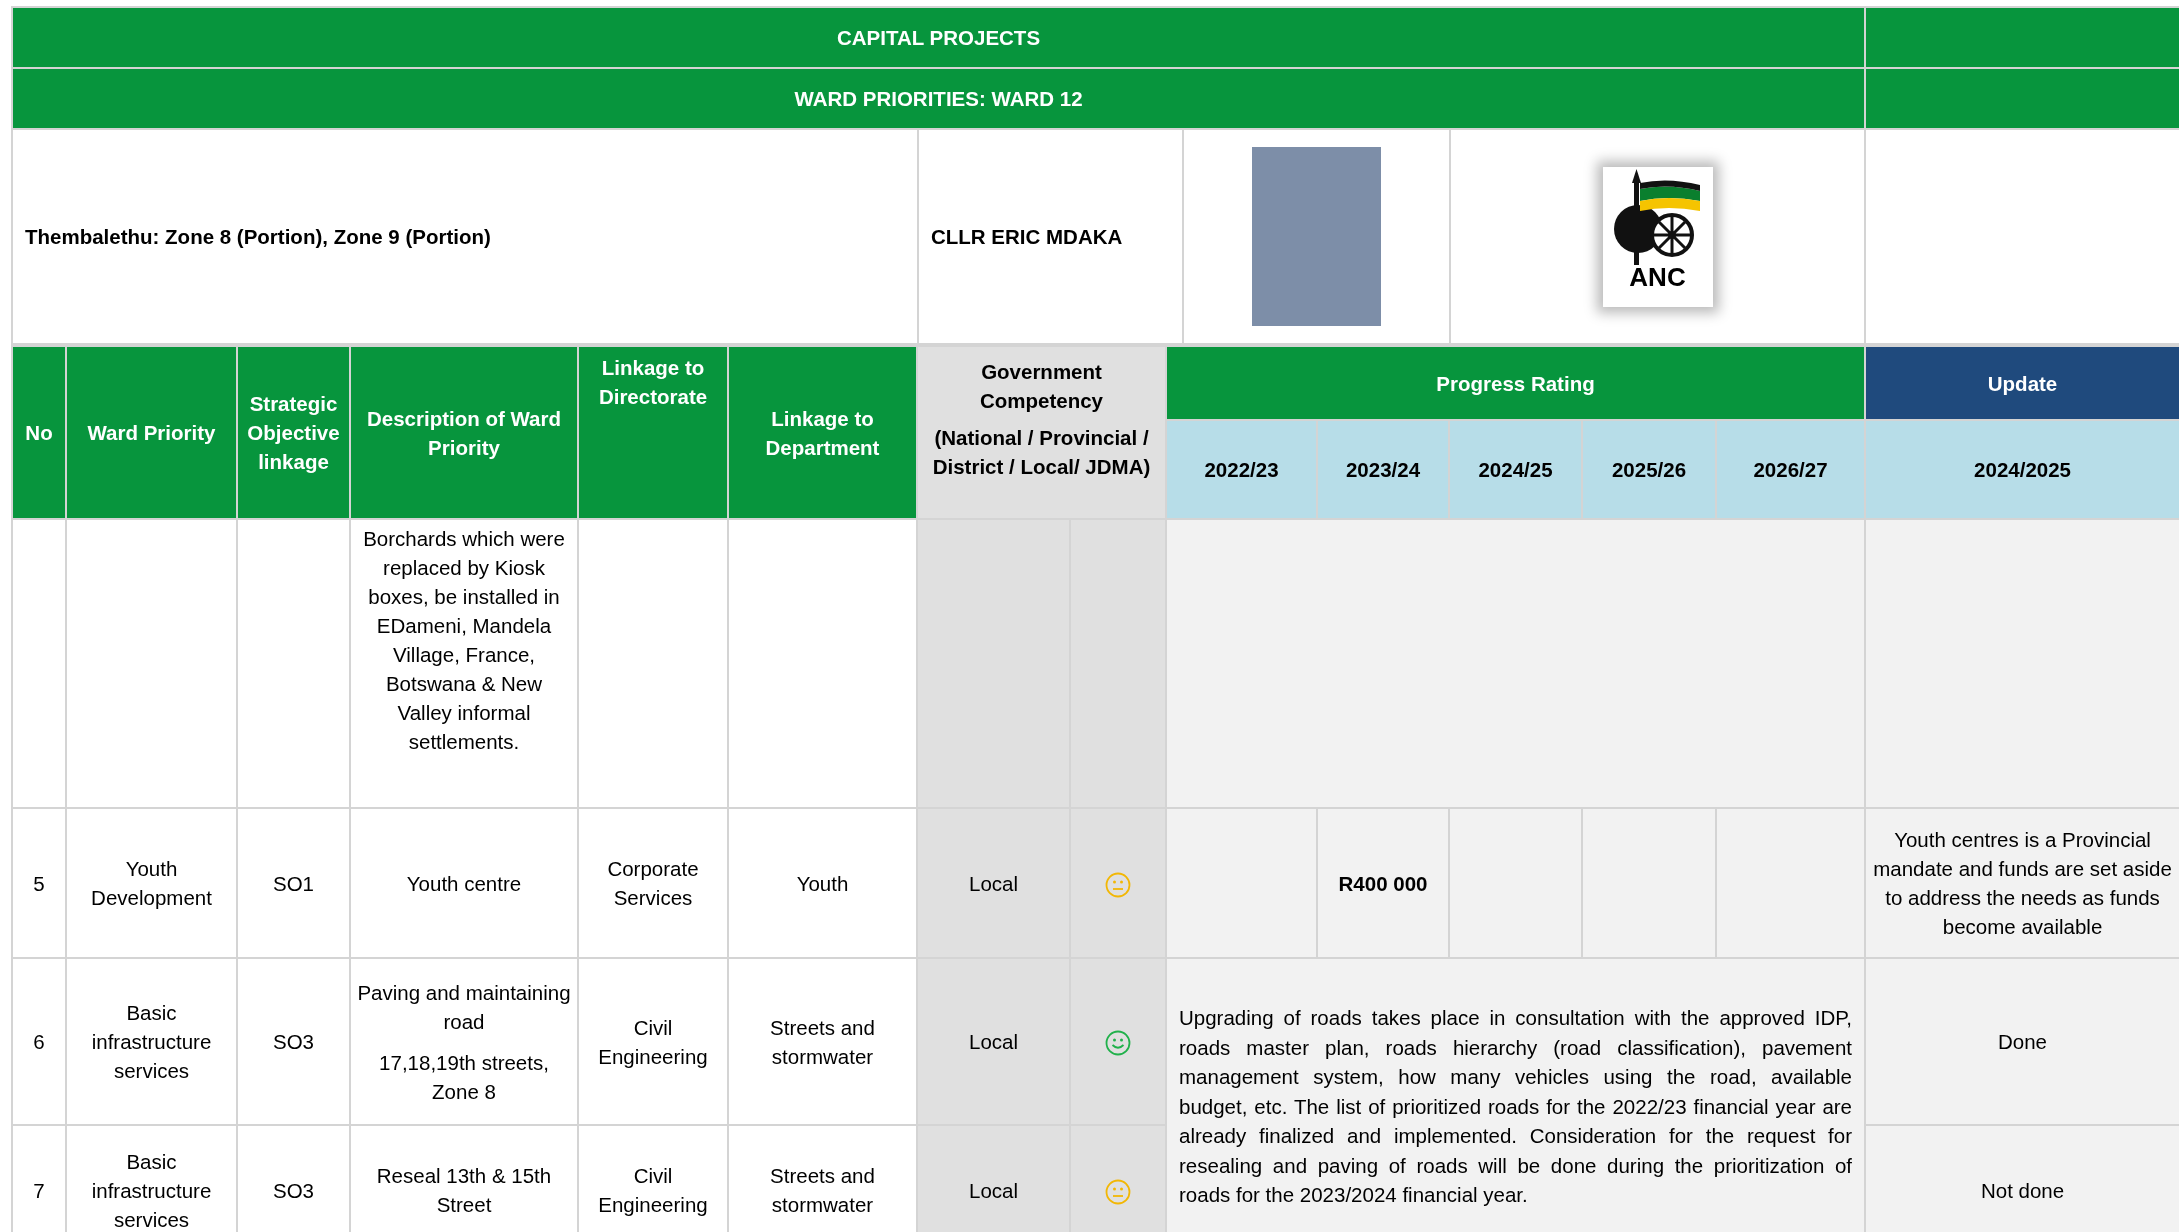 The height and width of the screenshot is (1232, 2179). What do you see at coordinates (2022, 883) in the screenshot?
I see `table-cell: Youth centres is a Provincial mandate and funds are set aside to address the needs as funds become available` at bounding box center [2022, 883].